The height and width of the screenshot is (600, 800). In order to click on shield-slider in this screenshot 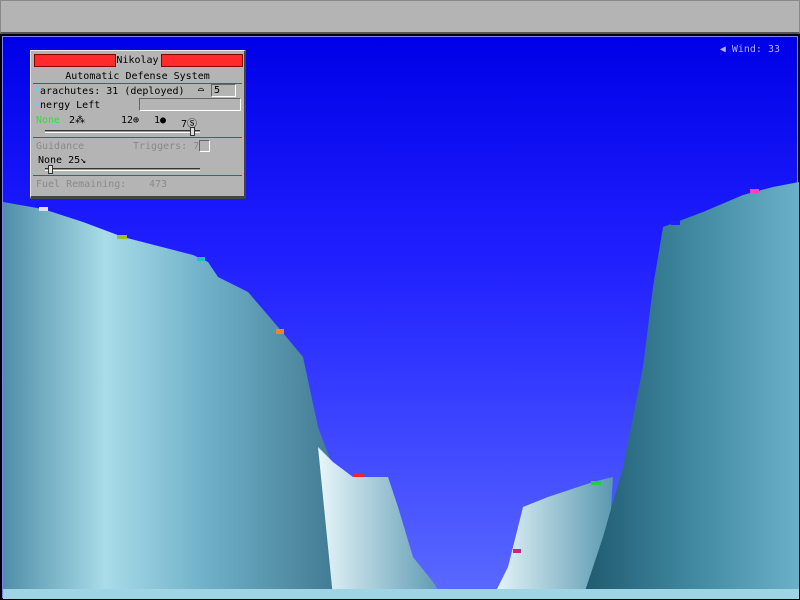, I will do `click(122, 131)`.